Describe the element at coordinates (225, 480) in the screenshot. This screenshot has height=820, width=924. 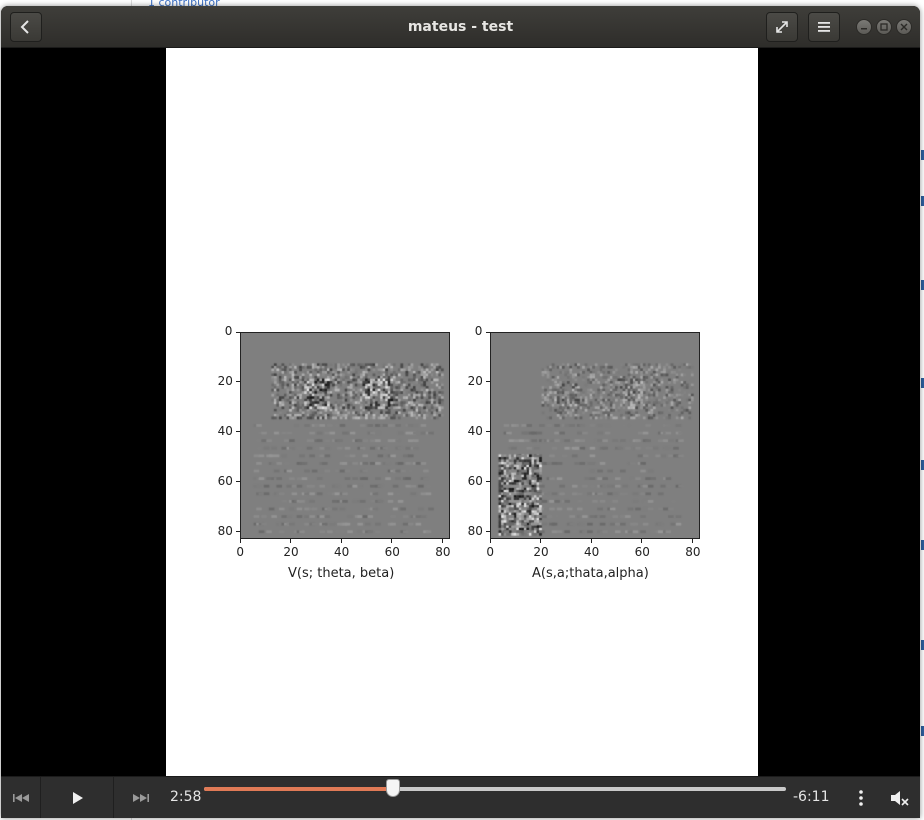
I see `y-tick-label-value: 60` at that location.